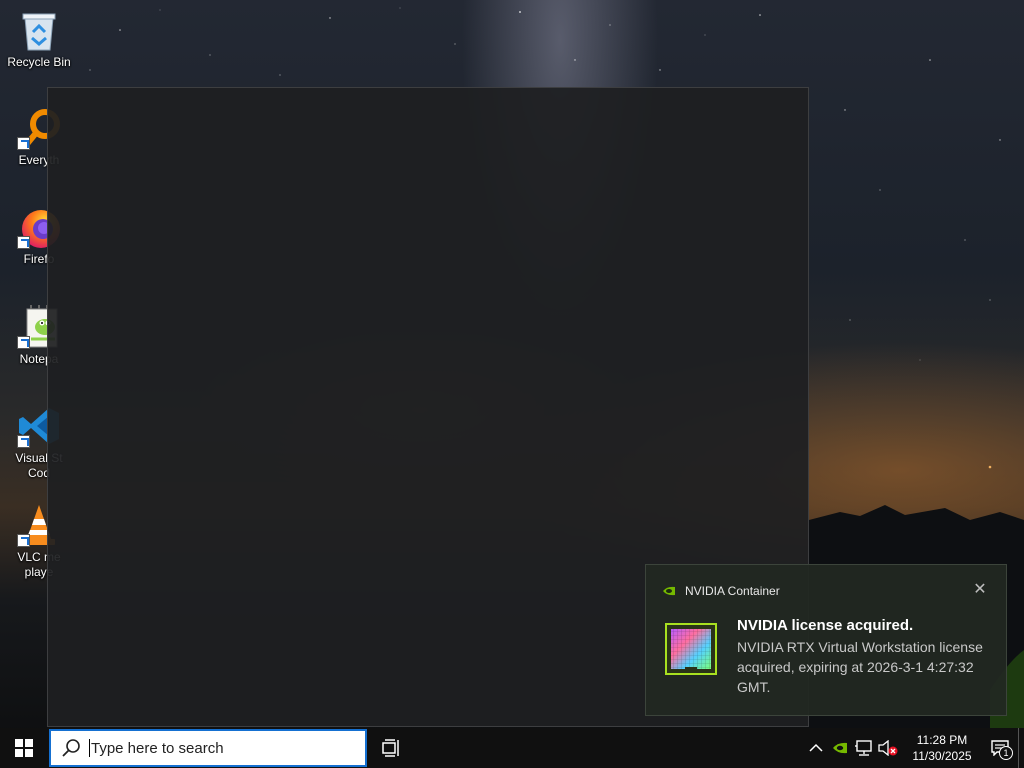  I want to click on taskbar-clock: 11:28 PM 11/30/2025, so click(942, 748).